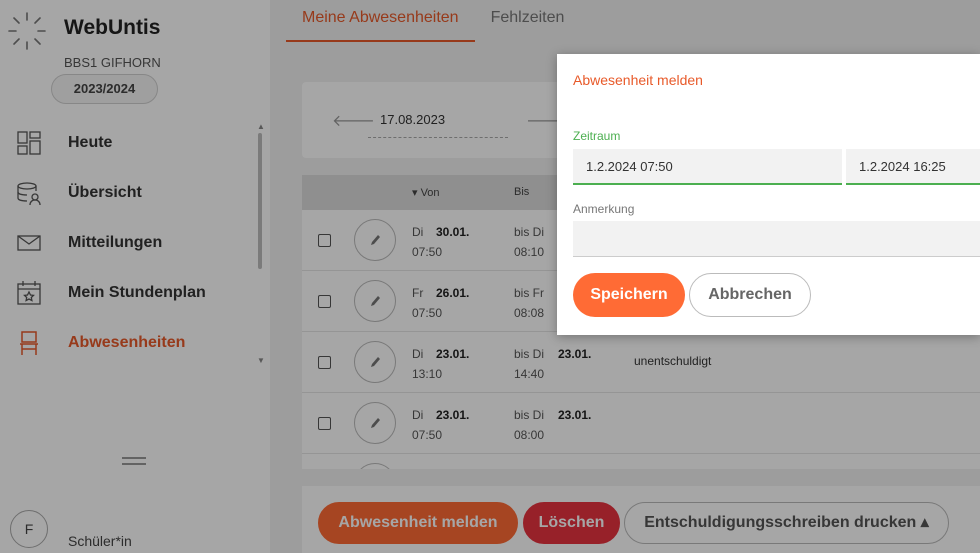  What do you see at coordinates (638, 80) in the screenshot?
I see `dialog-title: Abwesenheit melden` at bounding box center [638, 80].